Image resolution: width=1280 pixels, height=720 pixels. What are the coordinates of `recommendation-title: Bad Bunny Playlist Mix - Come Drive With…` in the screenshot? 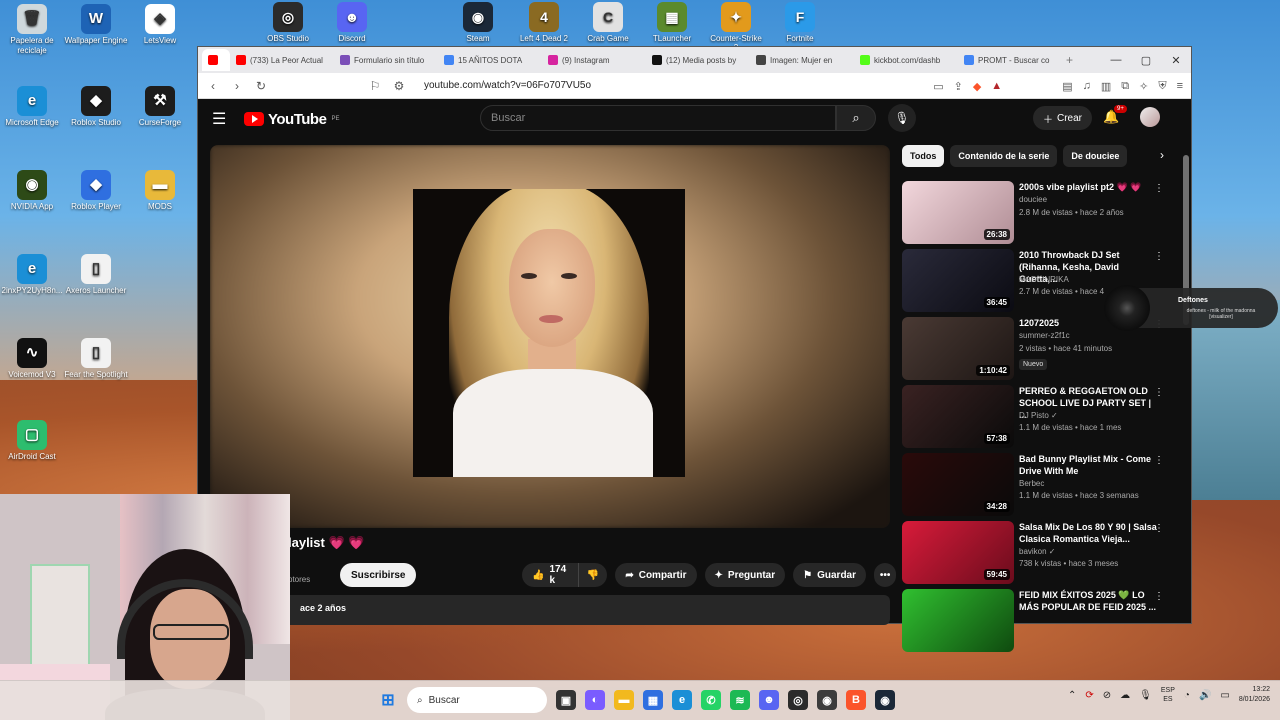 It's located at (1089, 465).